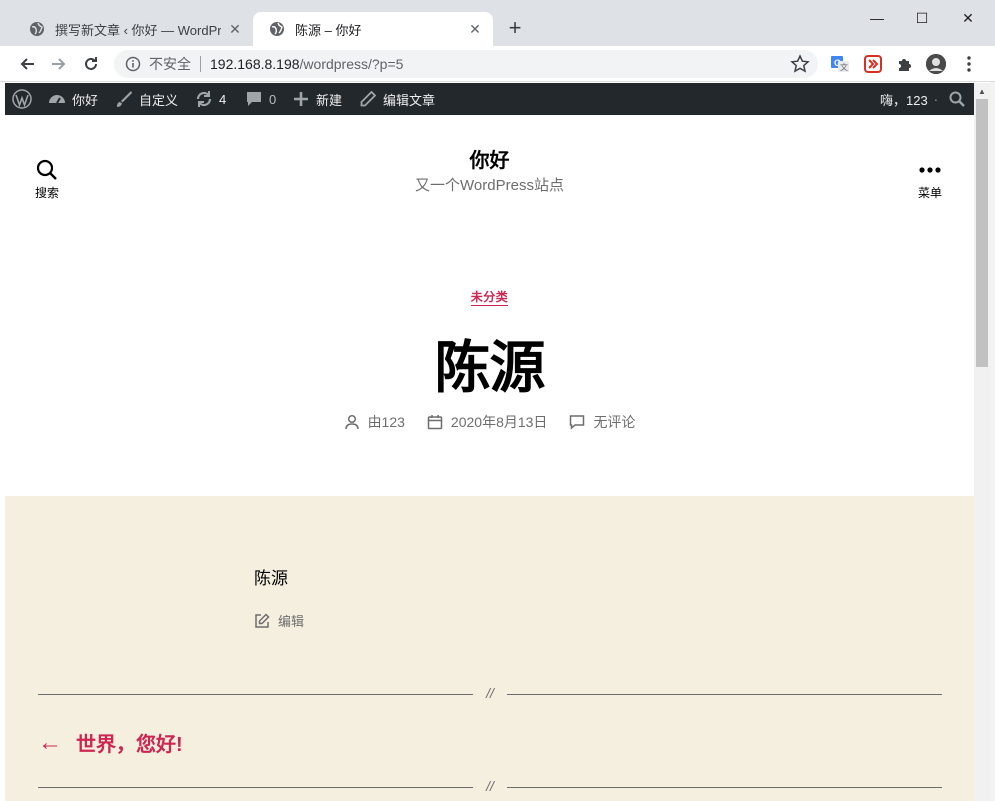 The height and width of the screenshot is (801, 995). I want to click on maximize-button: ☐, so click(922, 18).